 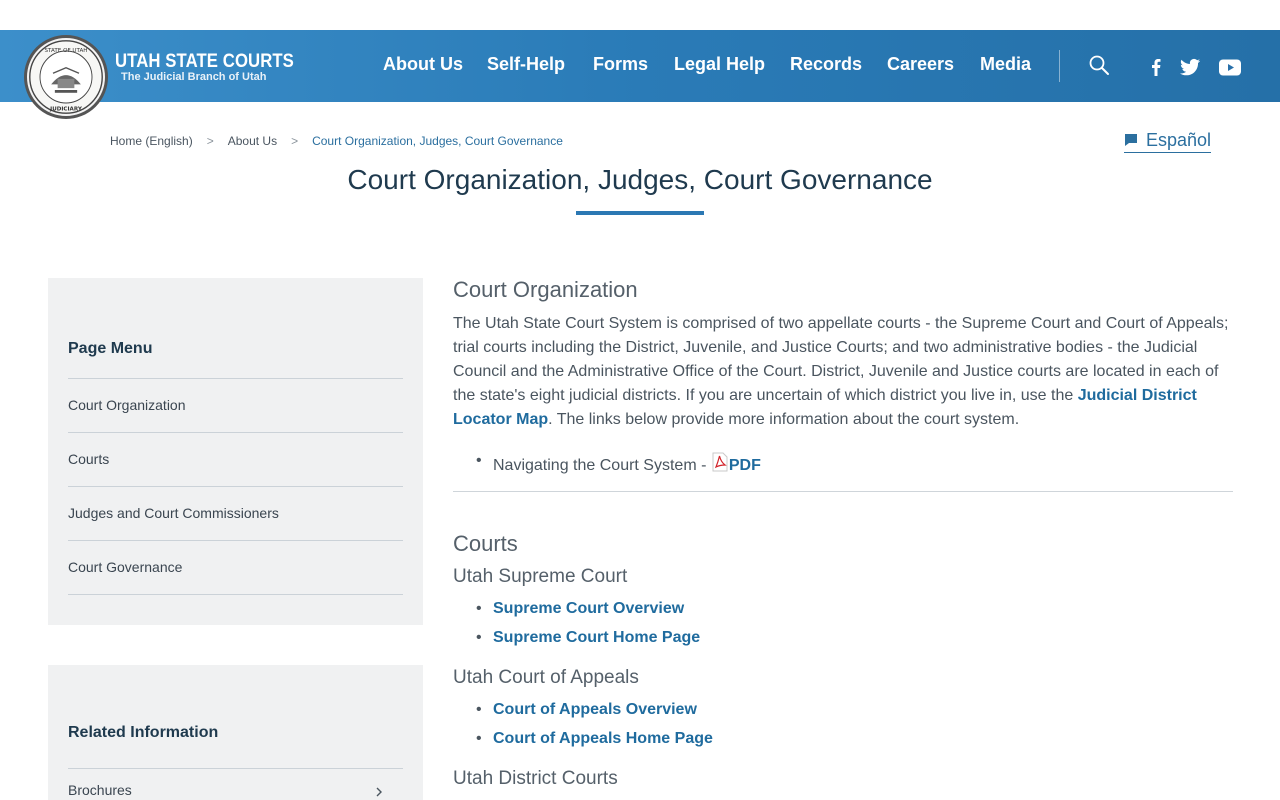 What do you see at coordinates (252, 141) in the screenshot?
I see `breadcrumb-about-us: About Us` at bounding box center [252, 141].